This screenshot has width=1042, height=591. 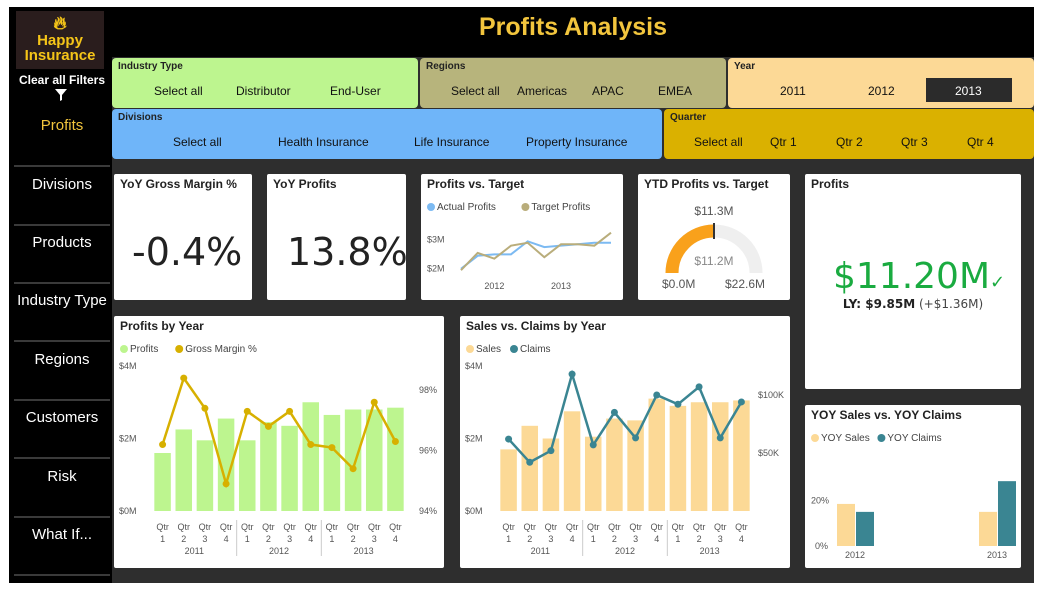 What do you see at coordinates (183, 237) in the screenshot?
I see `yoy-gross-margin-card: YoY Gross Margin % -0.4%` at bounding box center [183, 237].